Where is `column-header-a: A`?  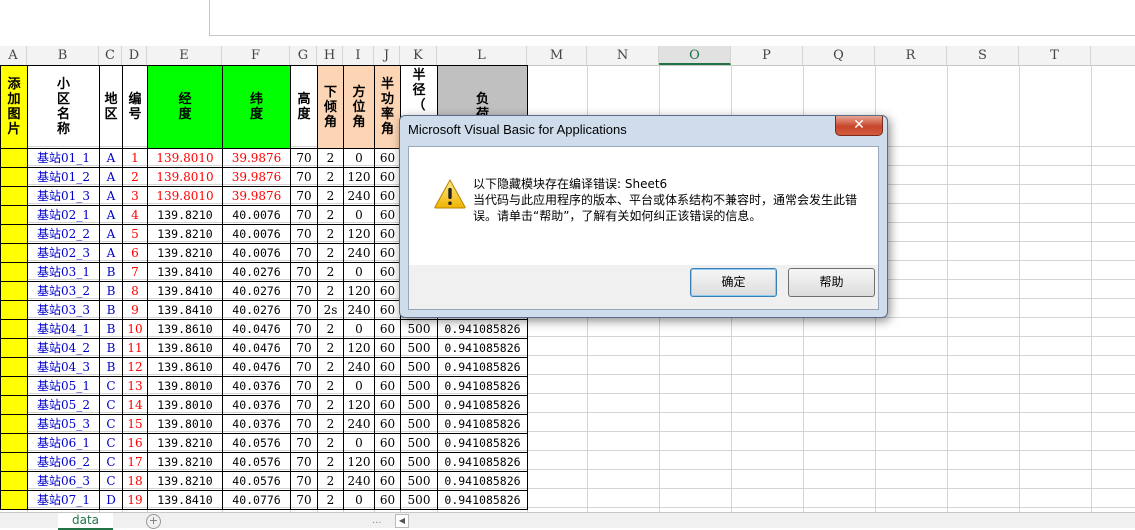
column-header-a: A is located at coordinates (13, 55).